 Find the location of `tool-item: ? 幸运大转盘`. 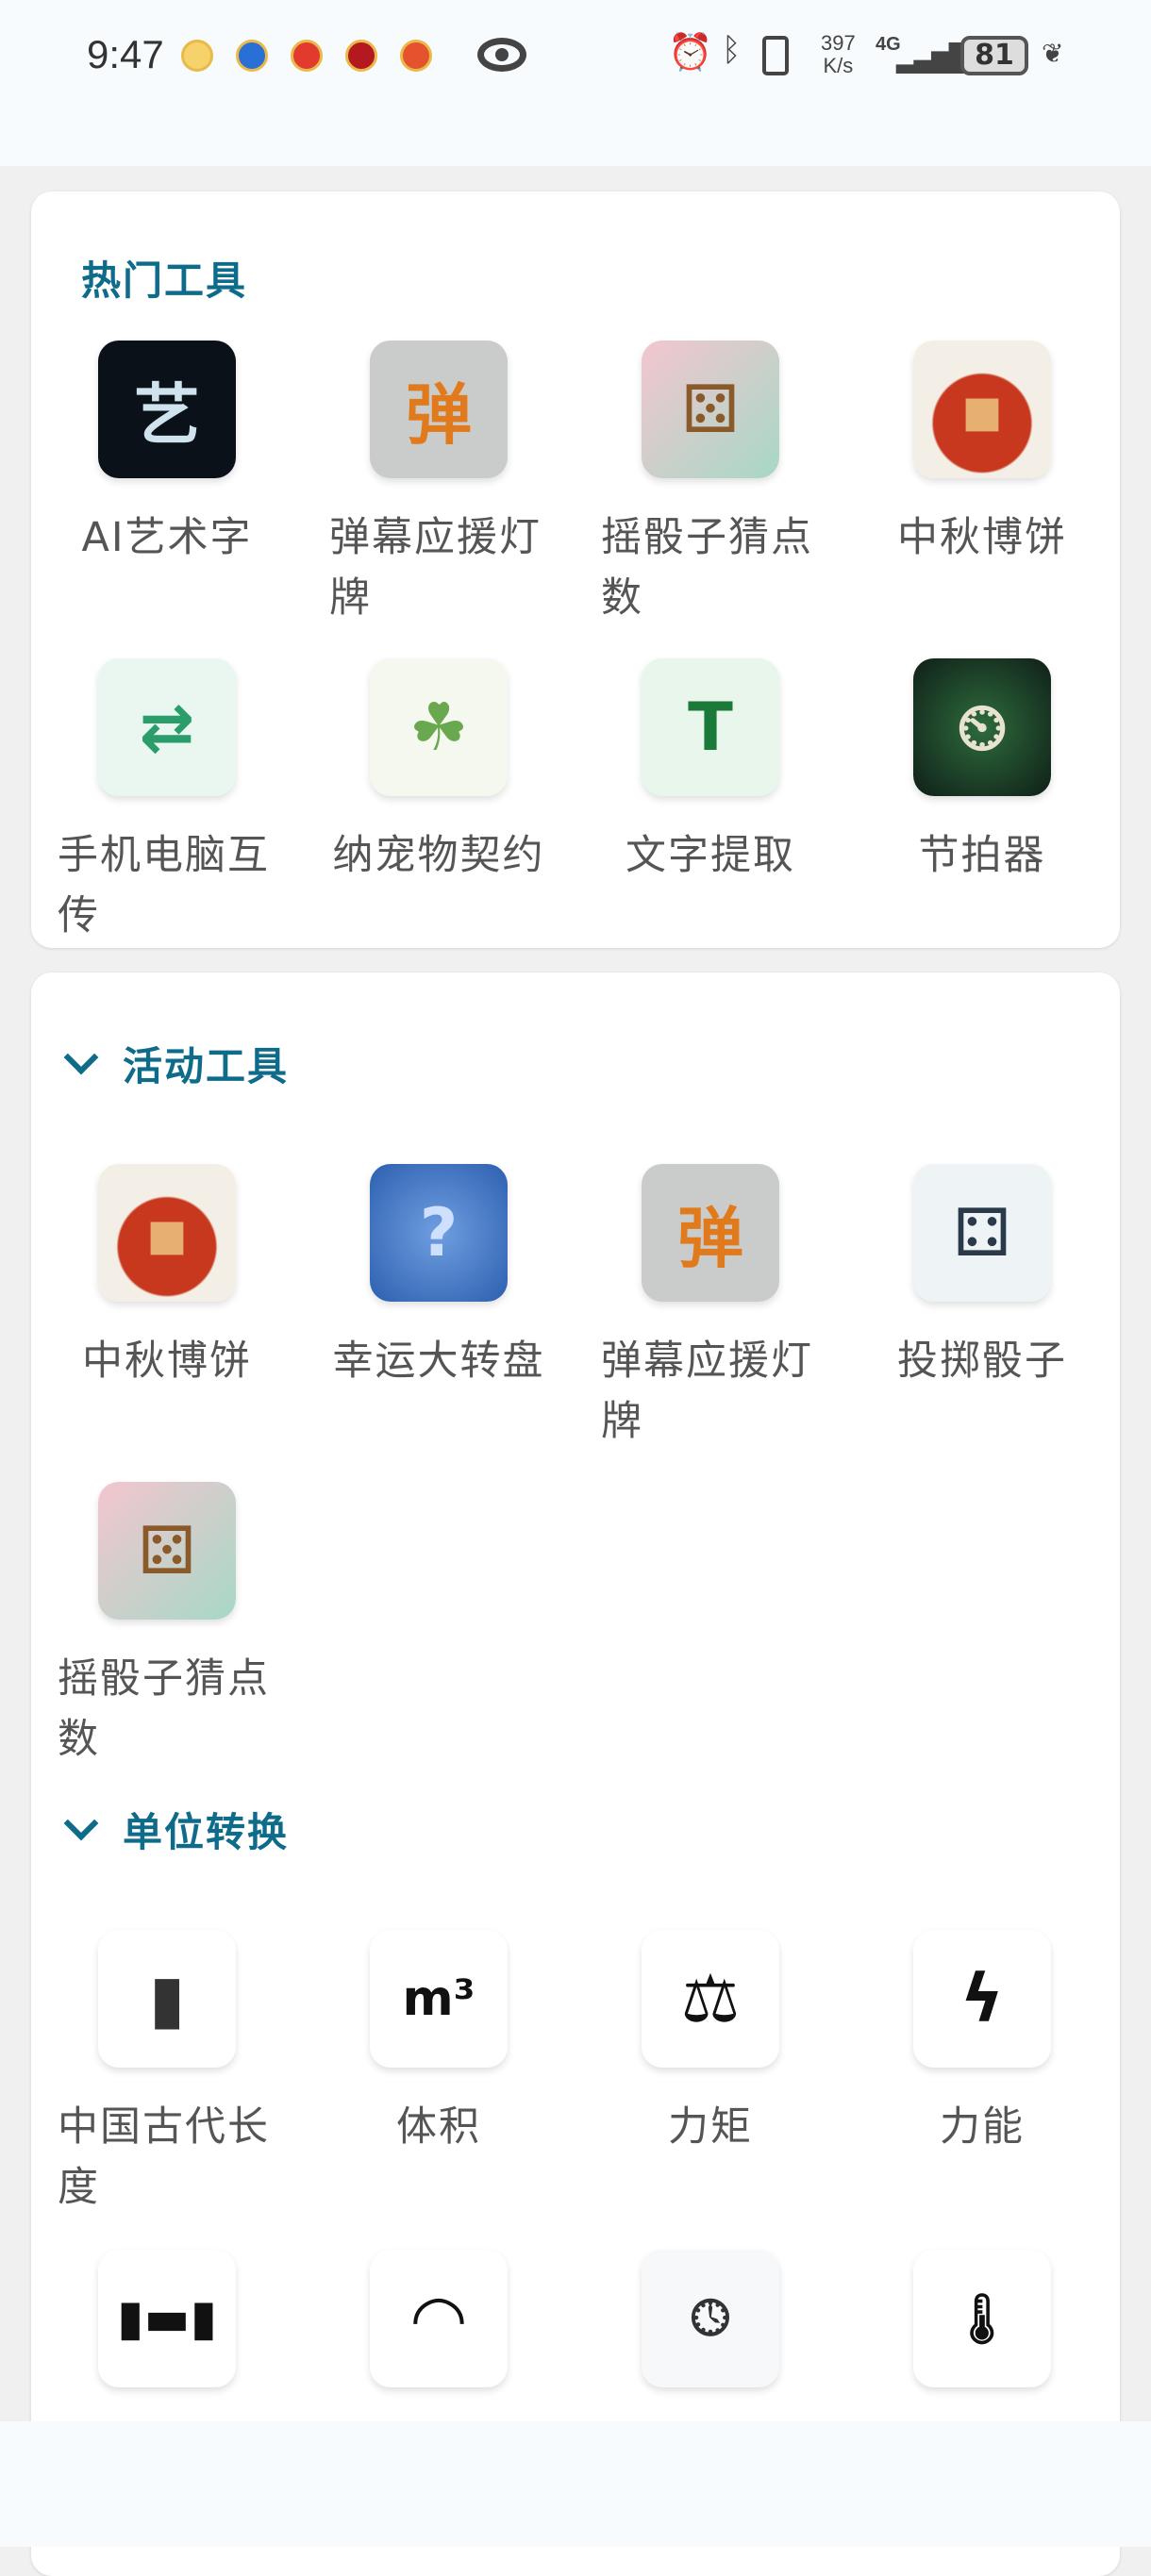

tool-item: ? 幸运大转盘 is located at coordinates (439, 1278).